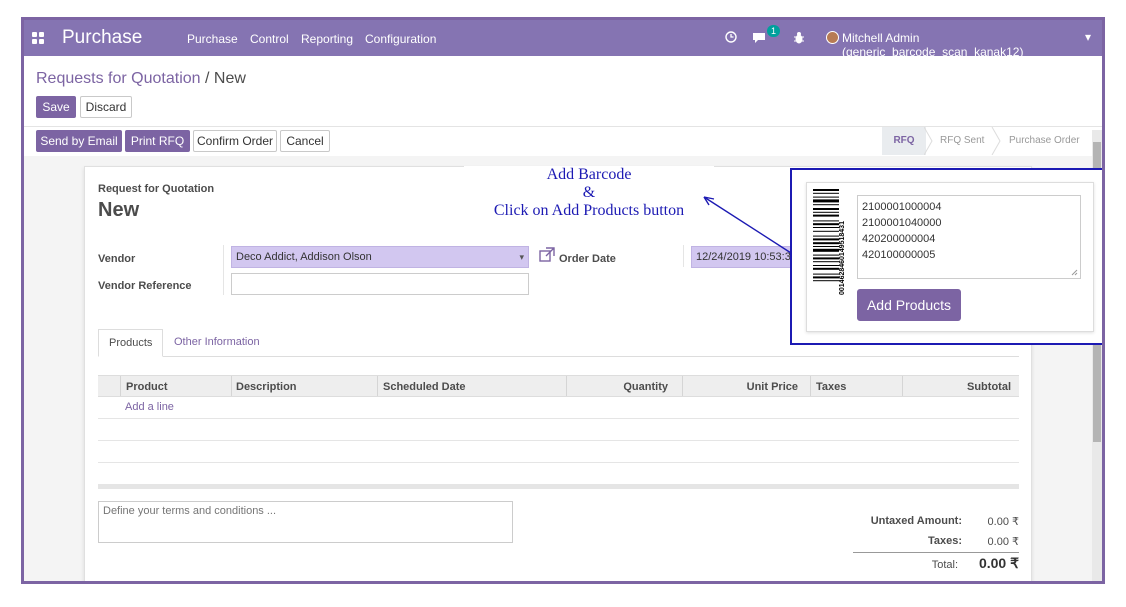 The height and width of the screenshot is (607, 1126). I want to click on stage-arrows, so click(962, 141).